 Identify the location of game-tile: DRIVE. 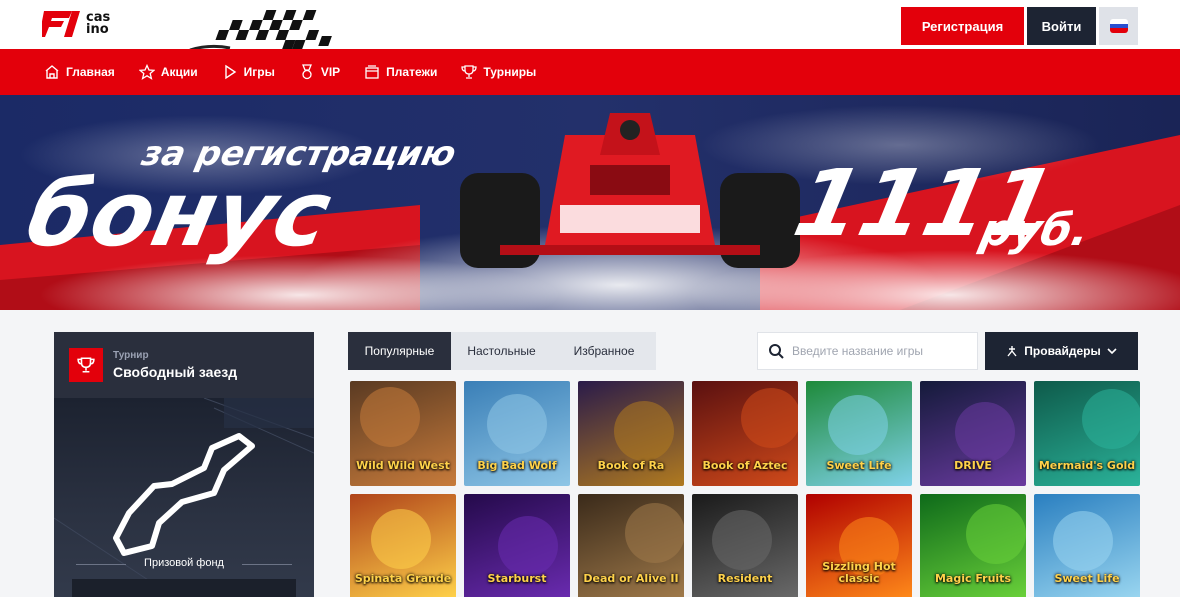
(973, 433).